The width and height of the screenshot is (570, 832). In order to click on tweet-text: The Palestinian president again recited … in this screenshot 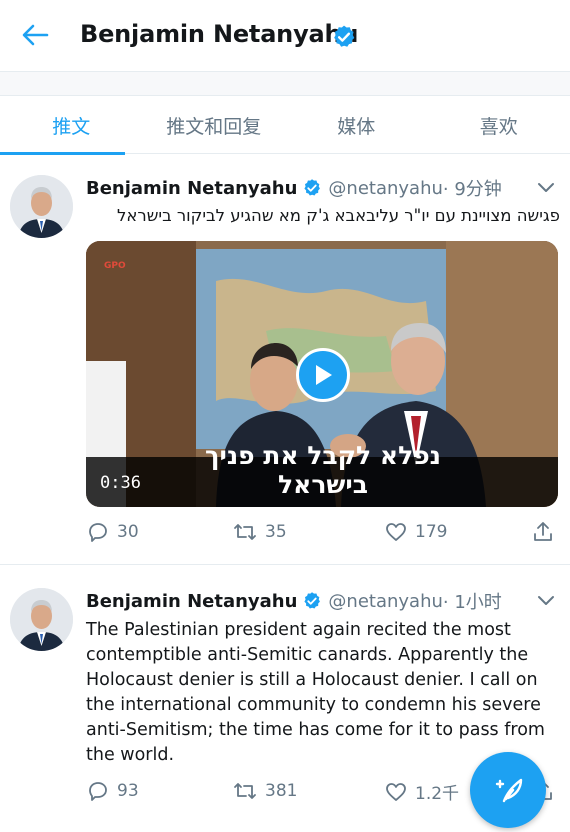, I will do `click(315, 692)`.